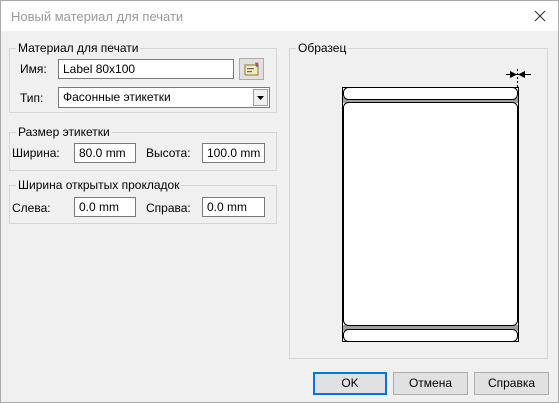  Describe the element at coordinates (168, 153) in the screenshot. I see `height-label: Высота:` at that location.